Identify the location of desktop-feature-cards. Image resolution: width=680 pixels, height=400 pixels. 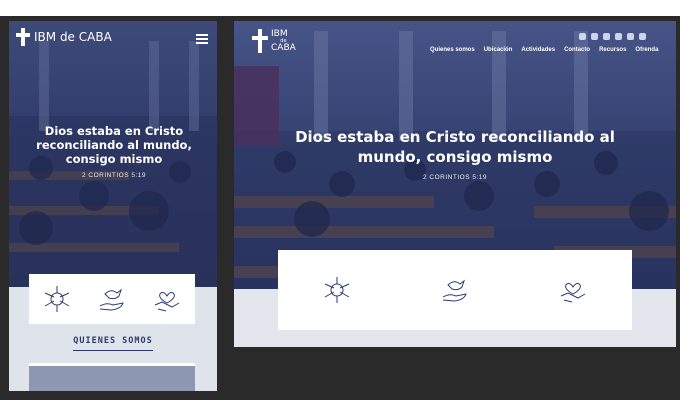
(455, 290).